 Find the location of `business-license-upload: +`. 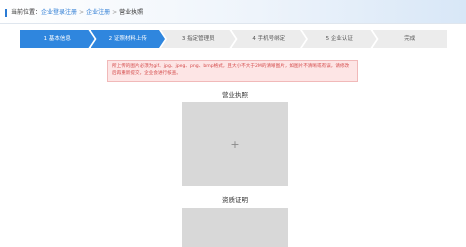

business-license-upload: + is located at coordinates (235, 144).